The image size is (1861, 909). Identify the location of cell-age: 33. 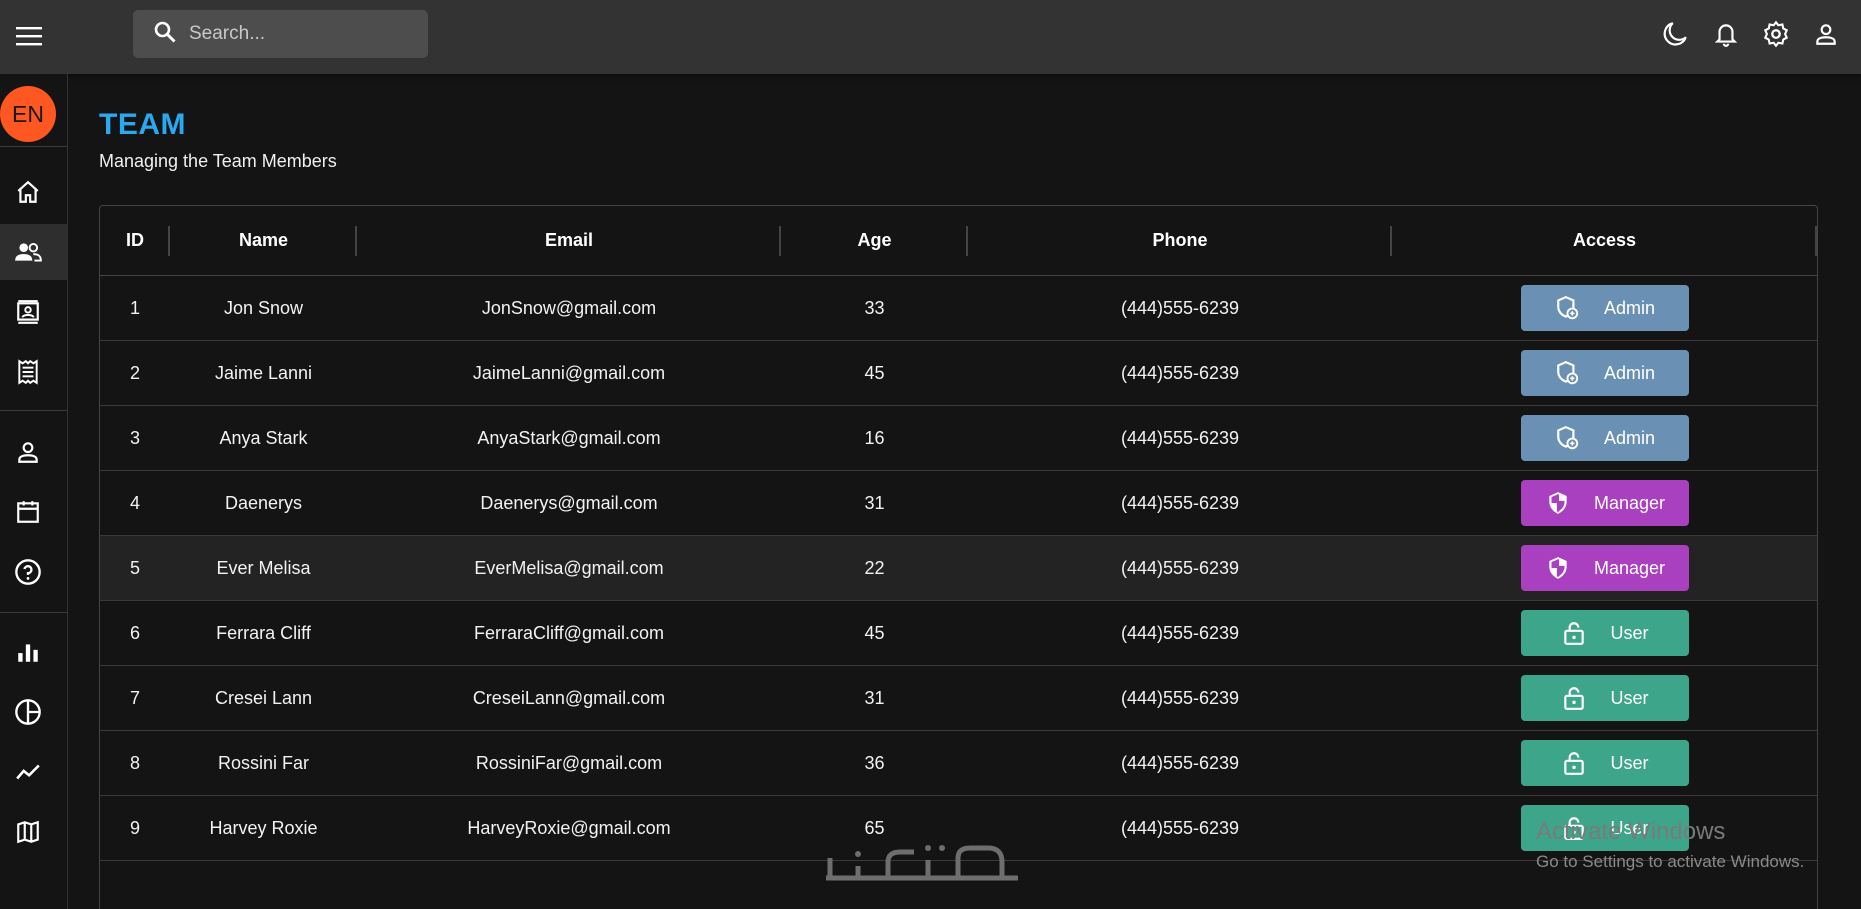
(874, 308).